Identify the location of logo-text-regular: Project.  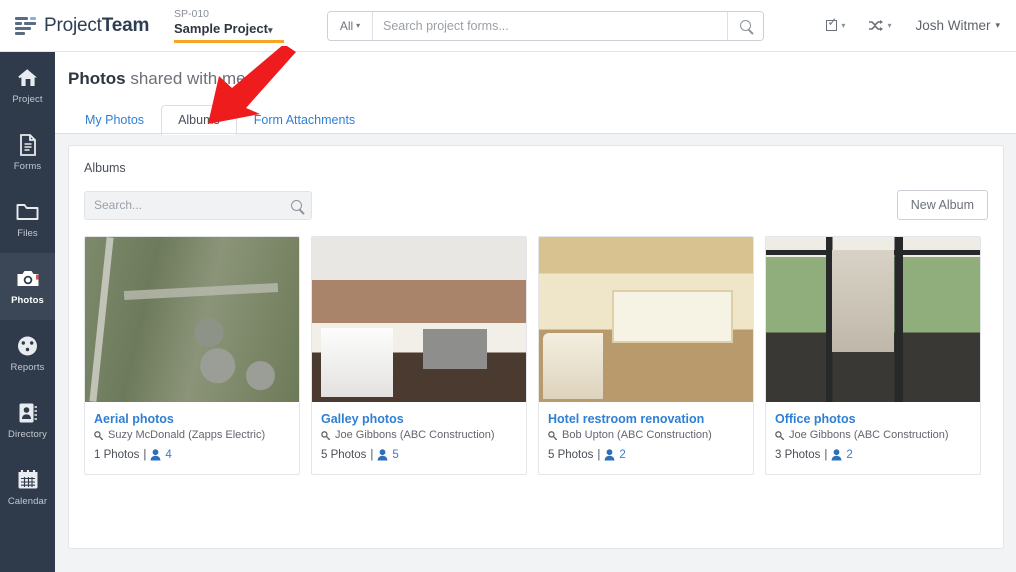
(73, 25).